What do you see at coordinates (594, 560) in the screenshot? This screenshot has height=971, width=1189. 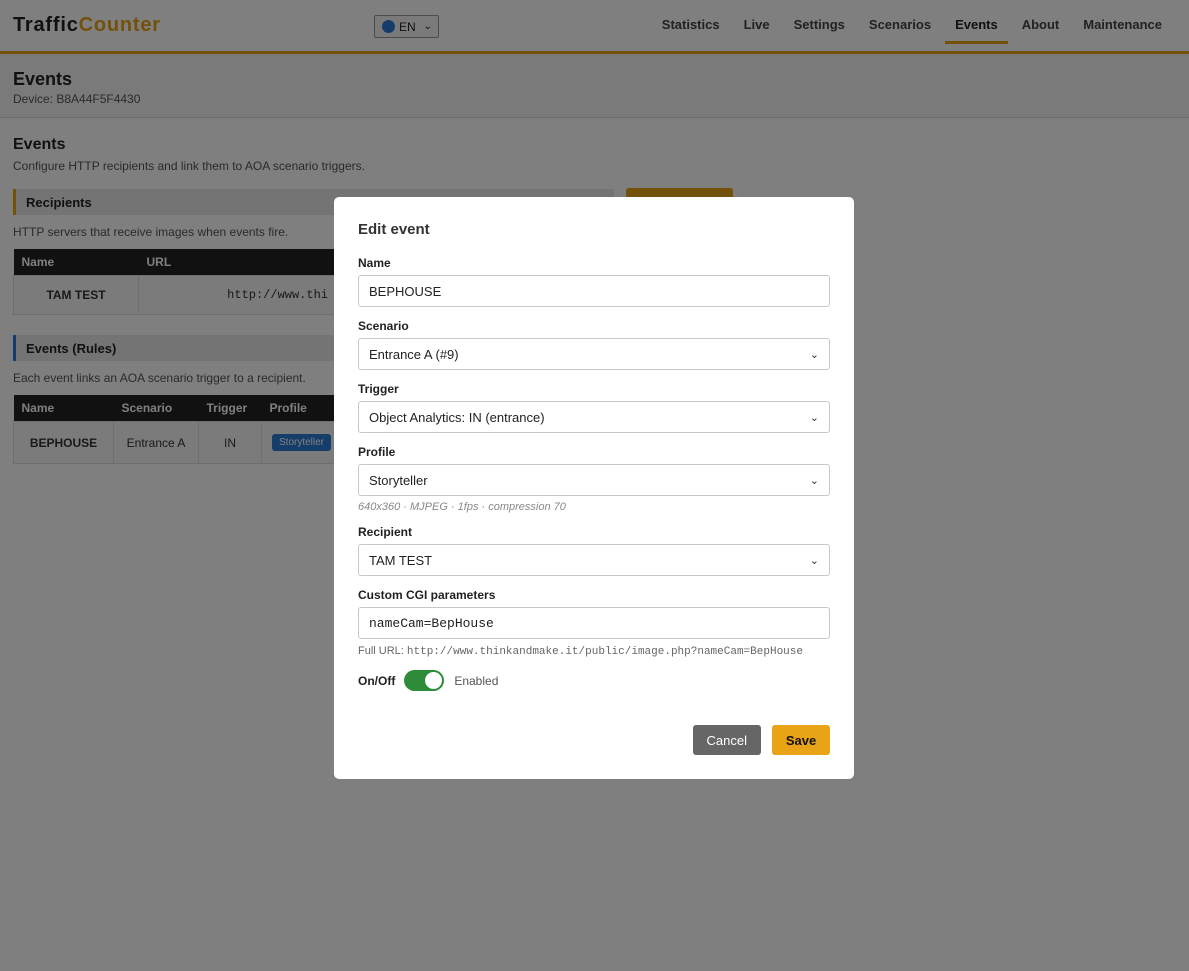 I see `recipient-select: TAM TEST ⌄` at bounding box center [594, 560].